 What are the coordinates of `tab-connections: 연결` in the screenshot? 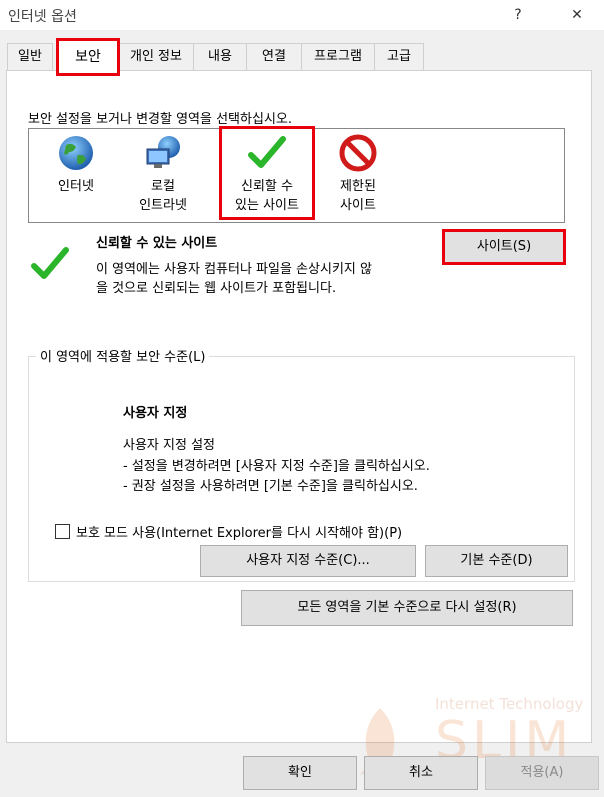 It's located at (274, 56).